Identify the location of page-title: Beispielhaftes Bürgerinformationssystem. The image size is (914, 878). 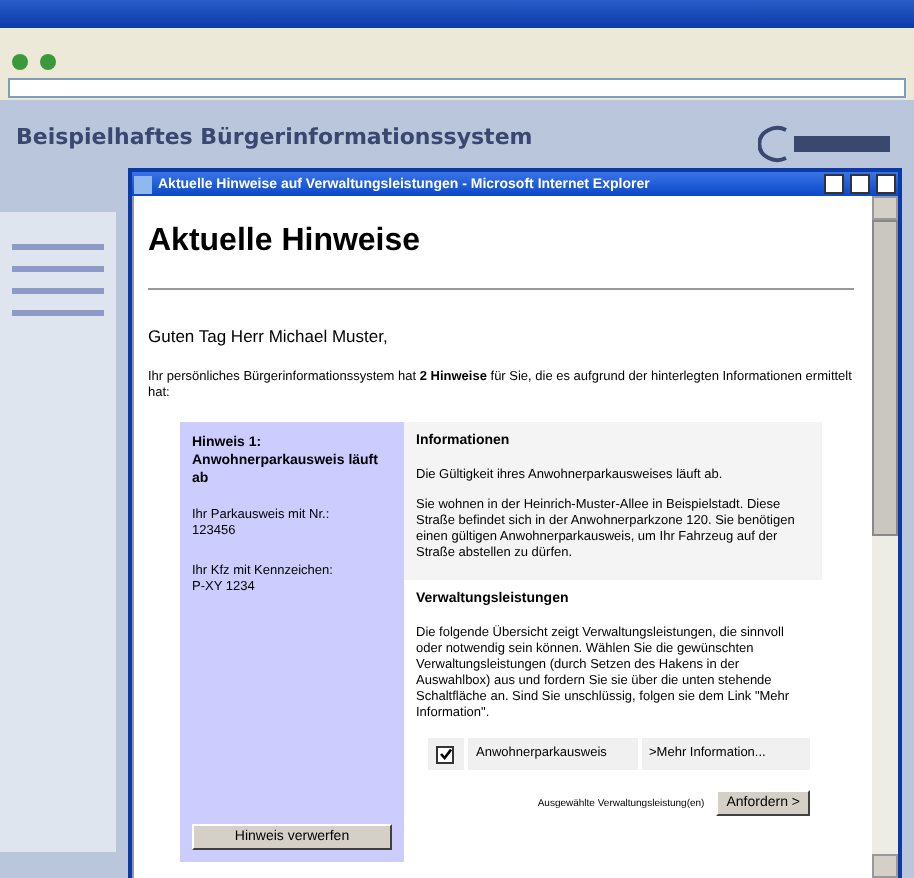
(274, 137).